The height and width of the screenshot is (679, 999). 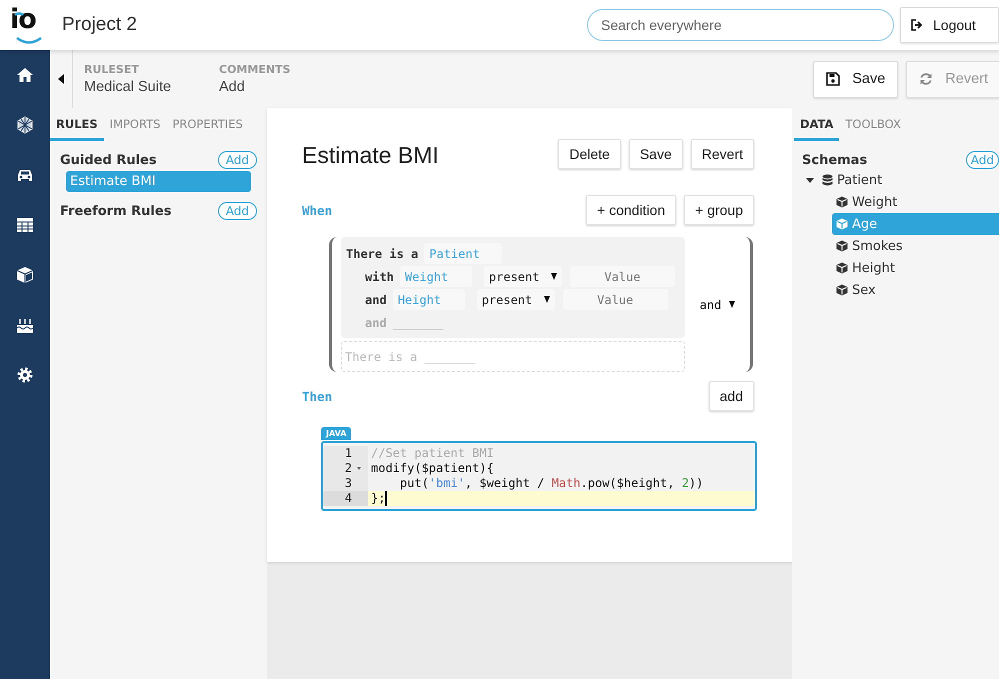 I want to click on field-value: Add, so click(x=232, y=87).